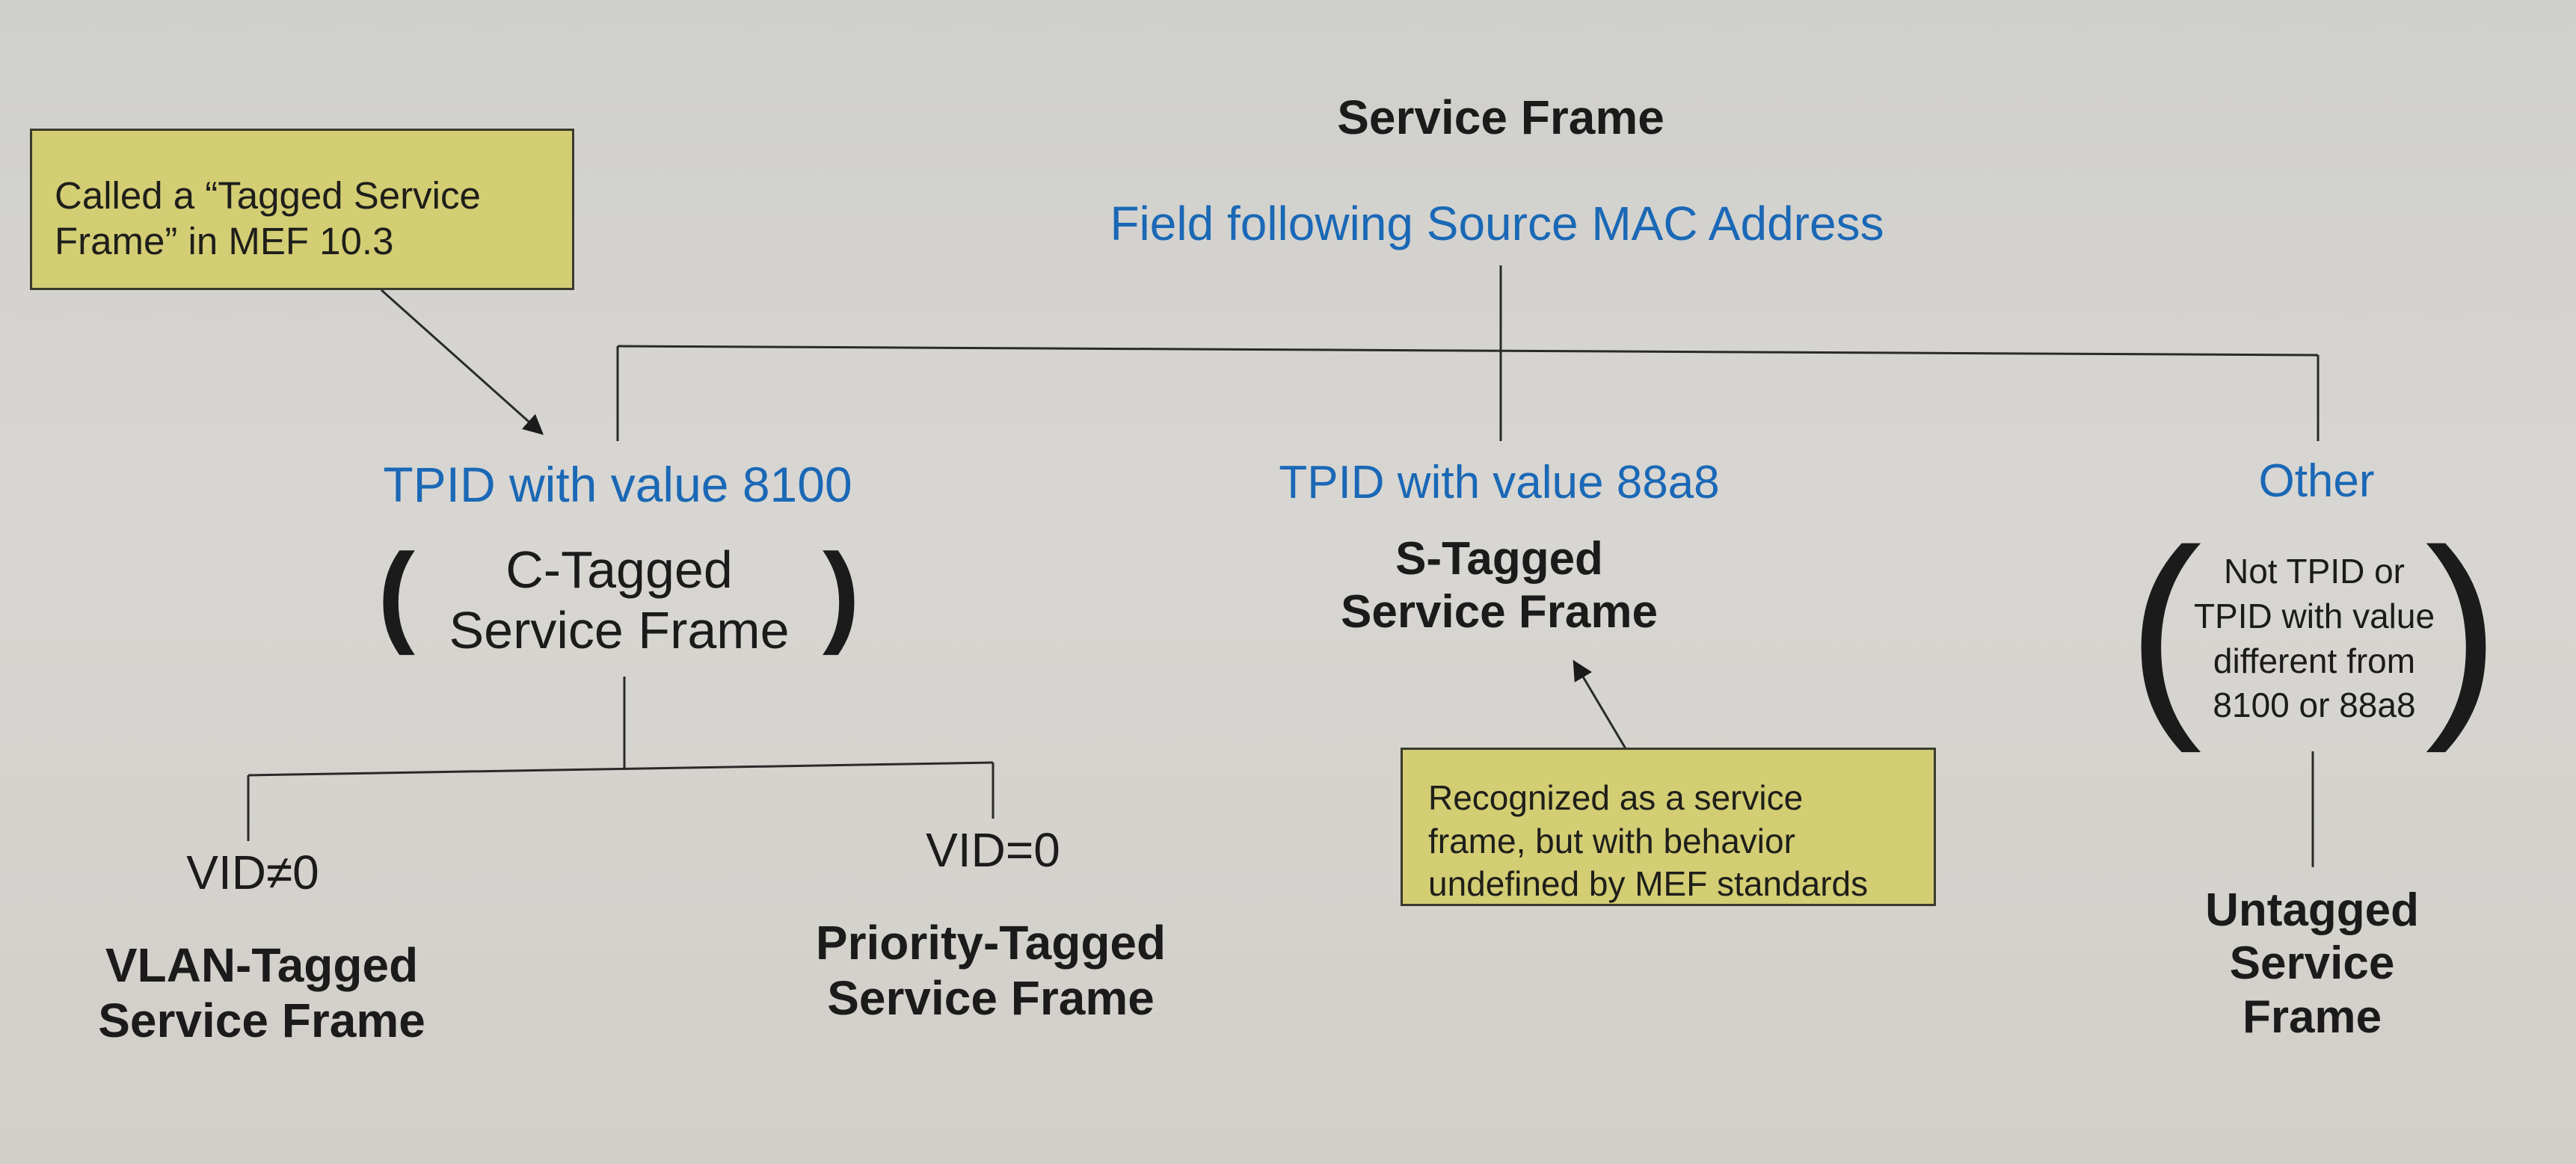 The height and width of the screenshot is (1164, 2576). I want to click on tagged-note-arrow, so click(462, 362).